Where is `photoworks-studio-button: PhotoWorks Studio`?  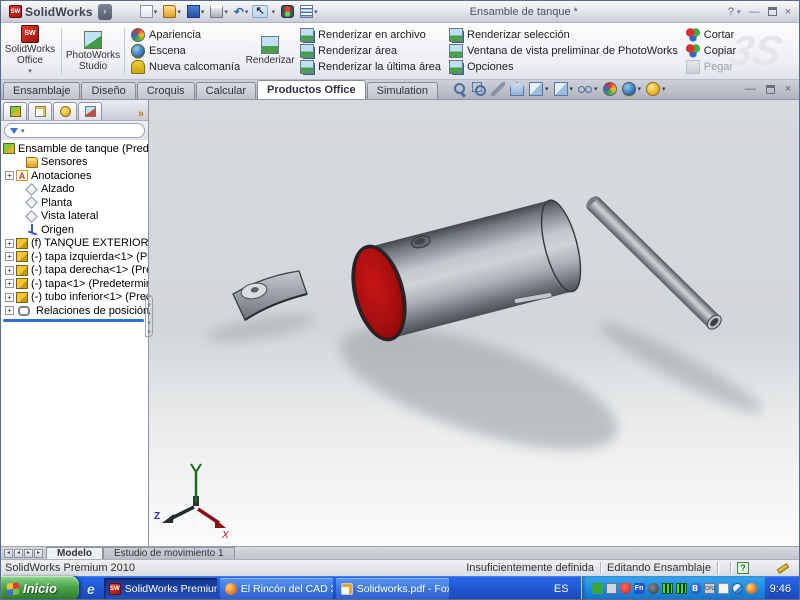
photoworks-studio-button: PhotoWorks Studio is located at coordinates (93, 51).